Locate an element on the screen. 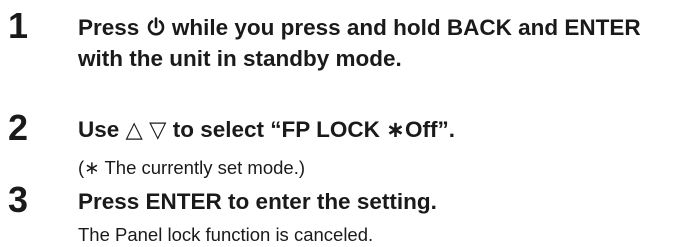  up-triangle-icon: △ is located at coordinates (134, 129).